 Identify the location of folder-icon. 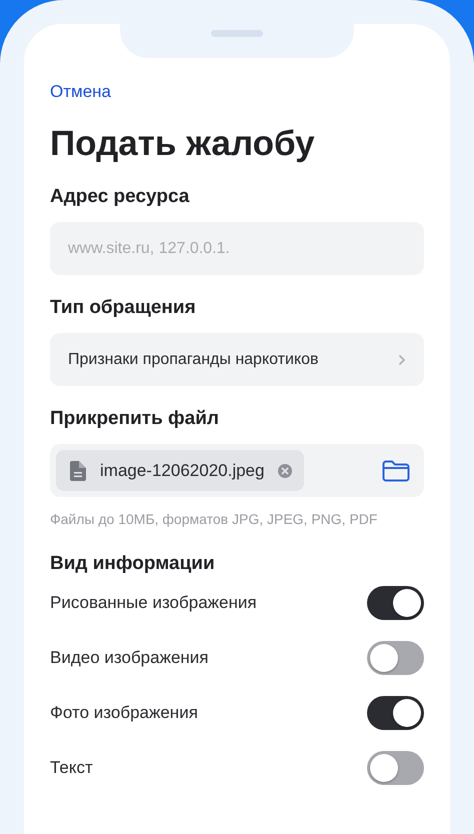
(396, 471).